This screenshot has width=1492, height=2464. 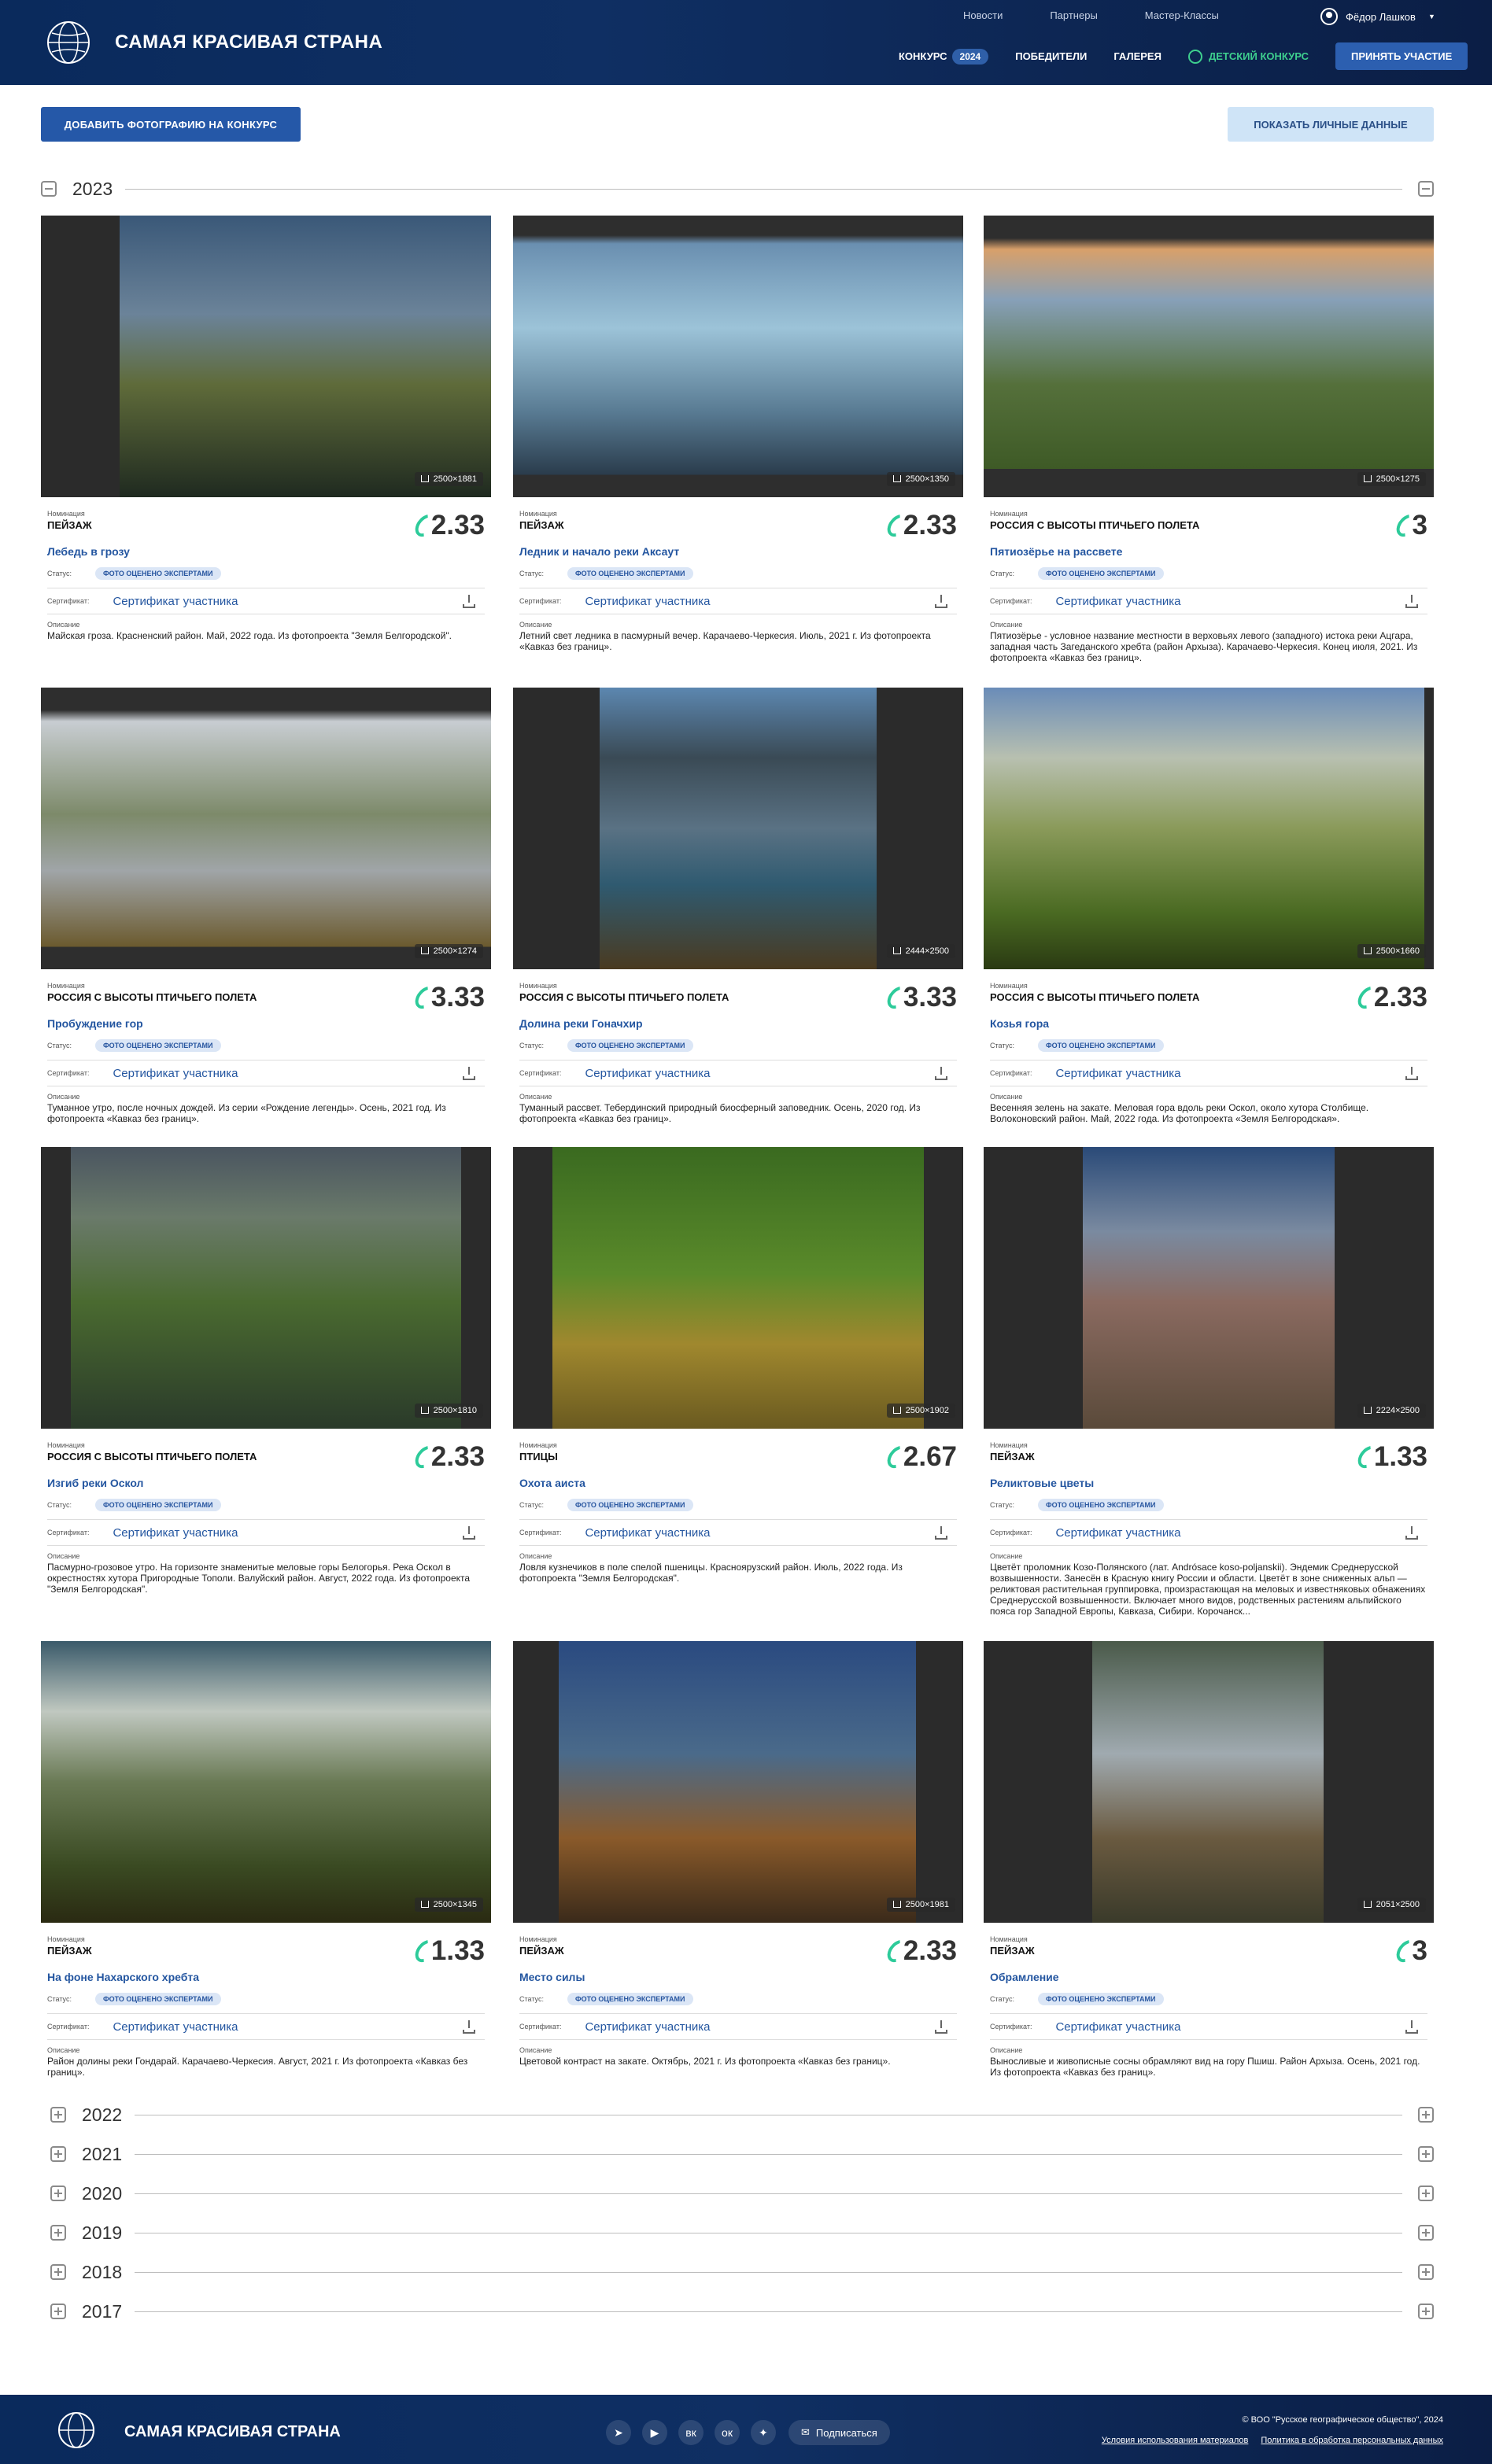 I want to click on nav-link-partners: Партнеры, so click(x=1073, y=15).